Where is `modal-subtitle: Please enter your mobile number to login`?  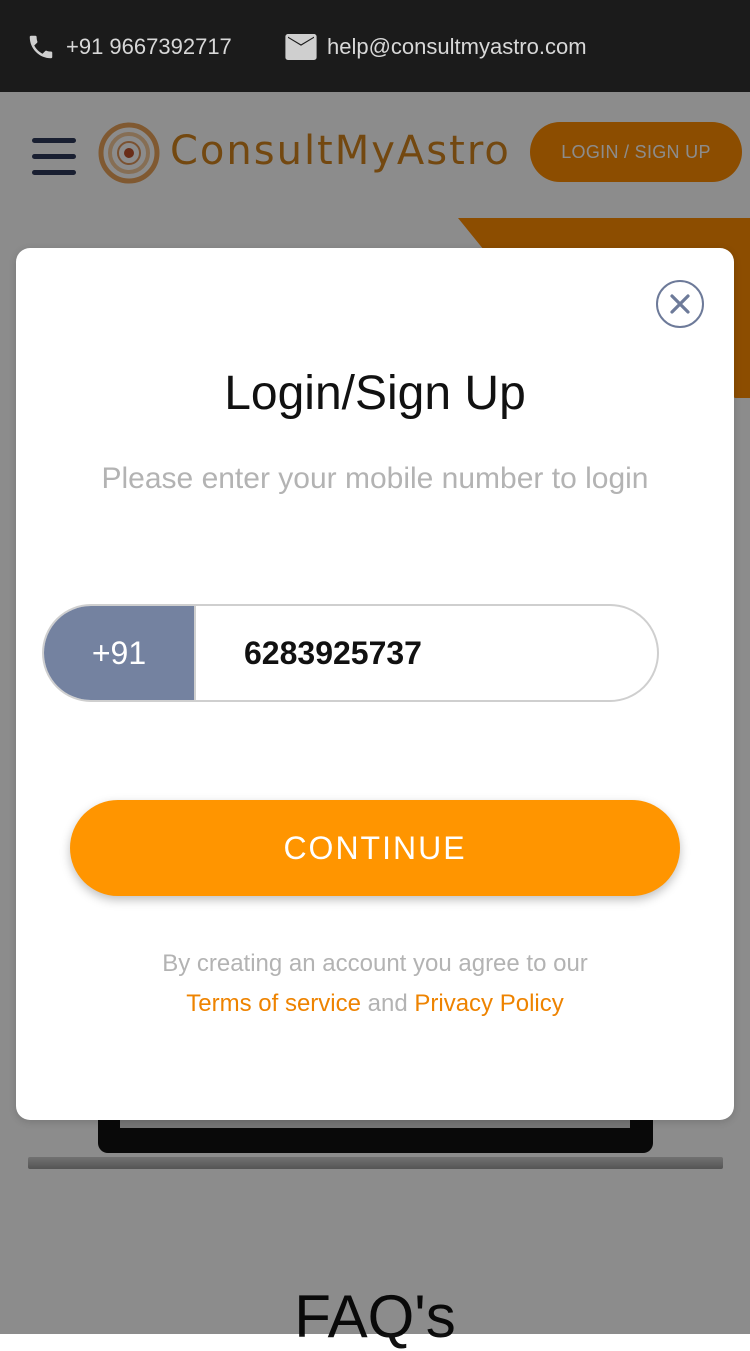
modal-subtitle: Please enter your mobile number to login is located at coordinates (375, 478).